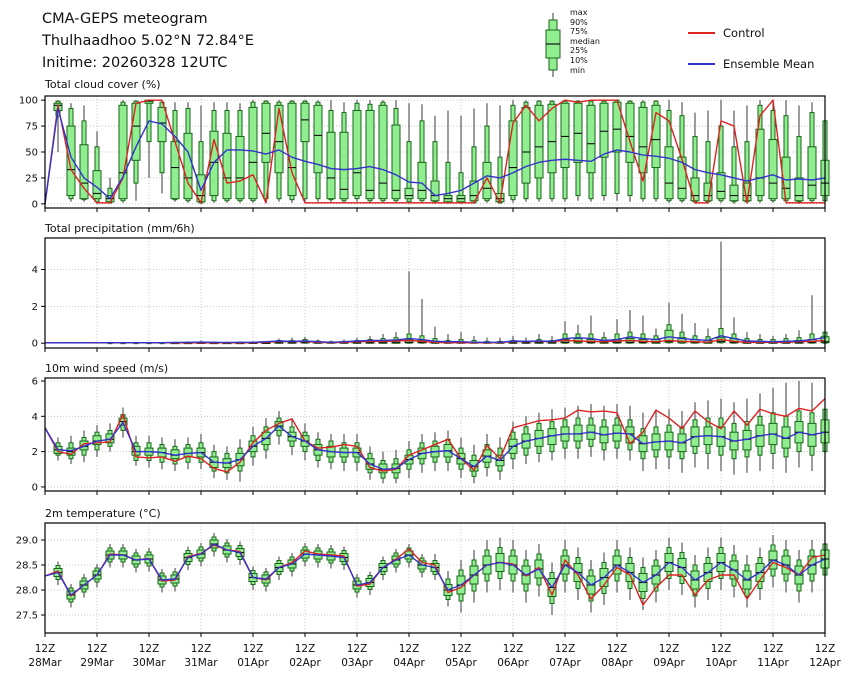 Image resolution: width=848 pixels, height=681 pixels. Describe the element at coordinates (513, 663) in the screenshot. I see `svg-text: 06Apr` at that location.